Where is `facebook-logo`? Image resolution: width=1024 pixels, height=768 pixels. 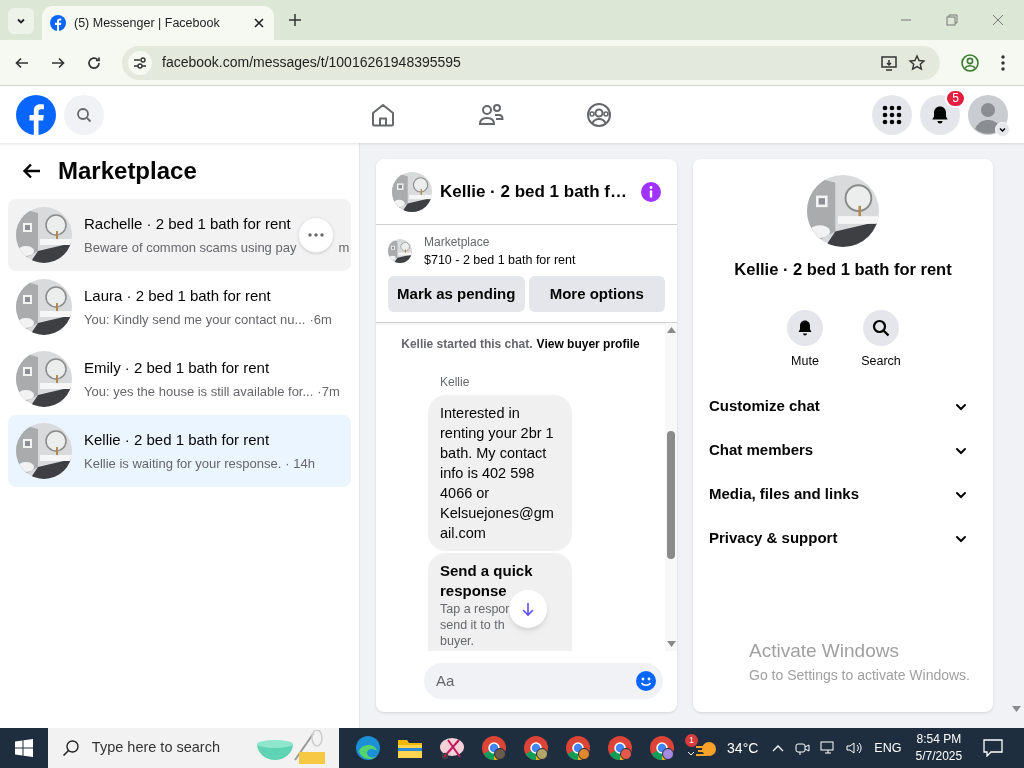 facebook-logo is located at coordinates (36, 114).